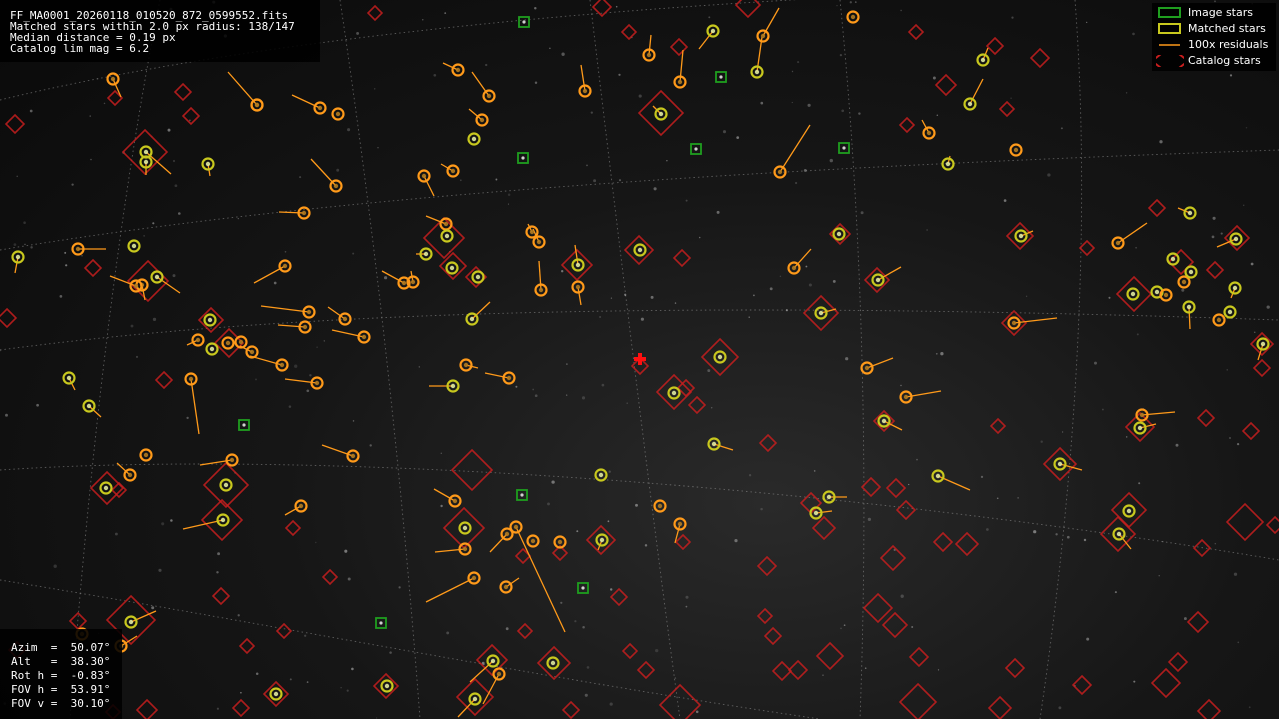 The image size is (1279, 719). What do you see at coordinates (1214, 45) in the screenshot?
I see `legend-residuals: 100x residuals` at bounding box center [1214, 45].